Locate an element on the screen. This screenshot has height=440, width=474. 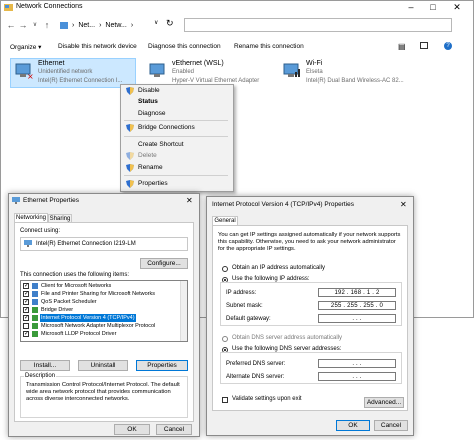
organize-menu: Organize ▾ is located at coordinates (25, 47).